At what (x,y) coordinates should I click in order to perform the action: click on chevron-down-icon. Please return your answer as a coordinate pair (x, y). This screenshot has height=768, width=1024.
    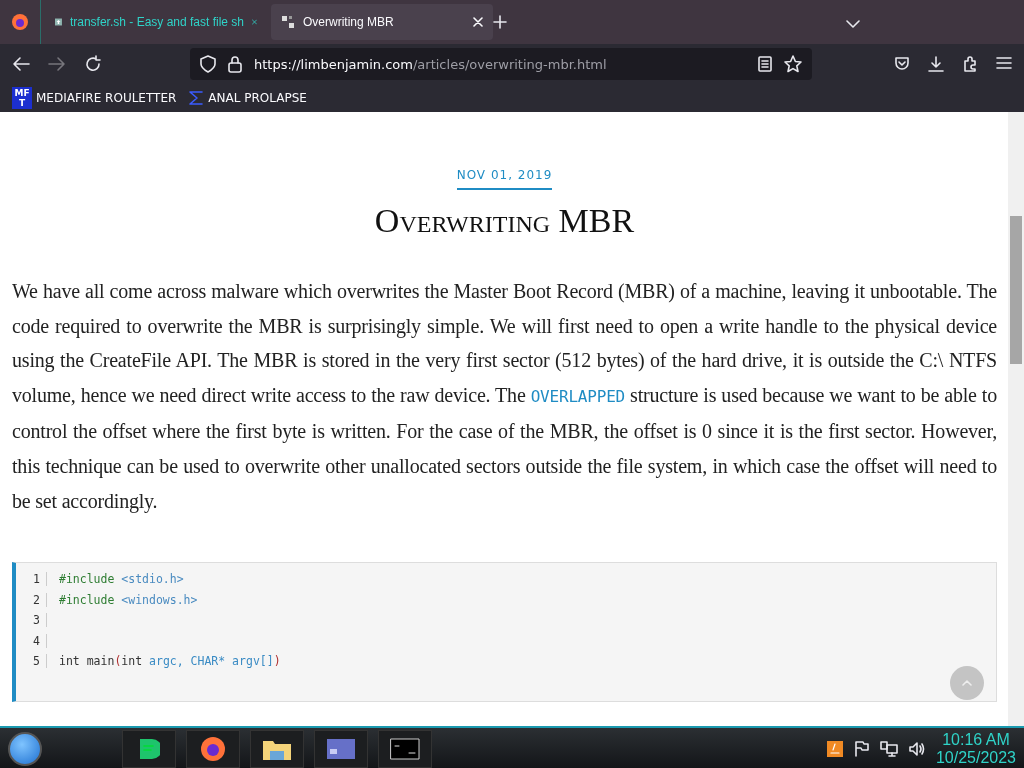
    Looking at the image, I should click on (853, 24).